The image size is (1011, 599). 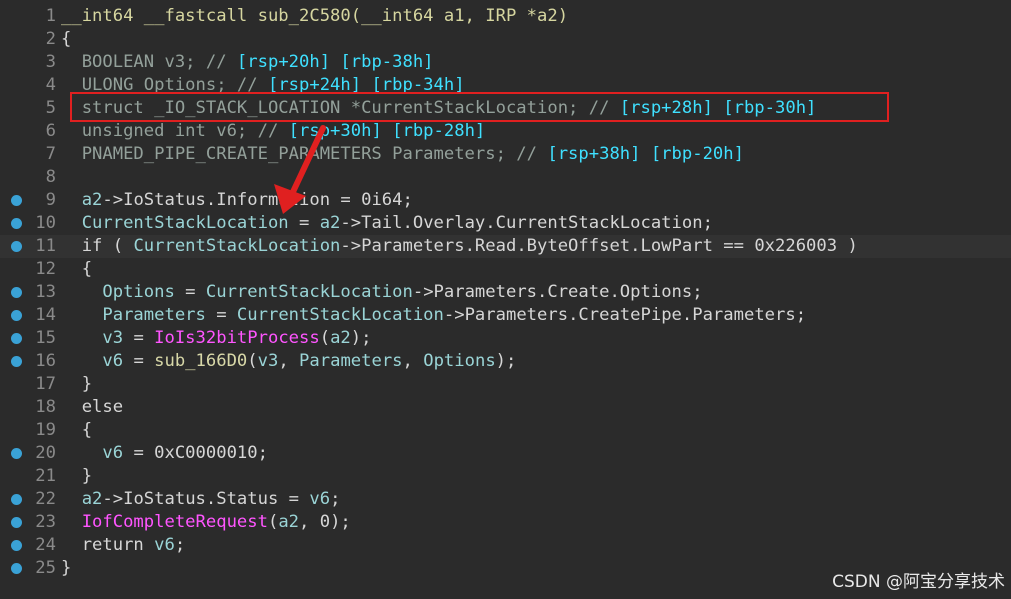 What do you see at coordinates (557, 292) in the screenshot?
I see `code-token: ->Parameters.Create.Options;` at bounding box center [557, 292].